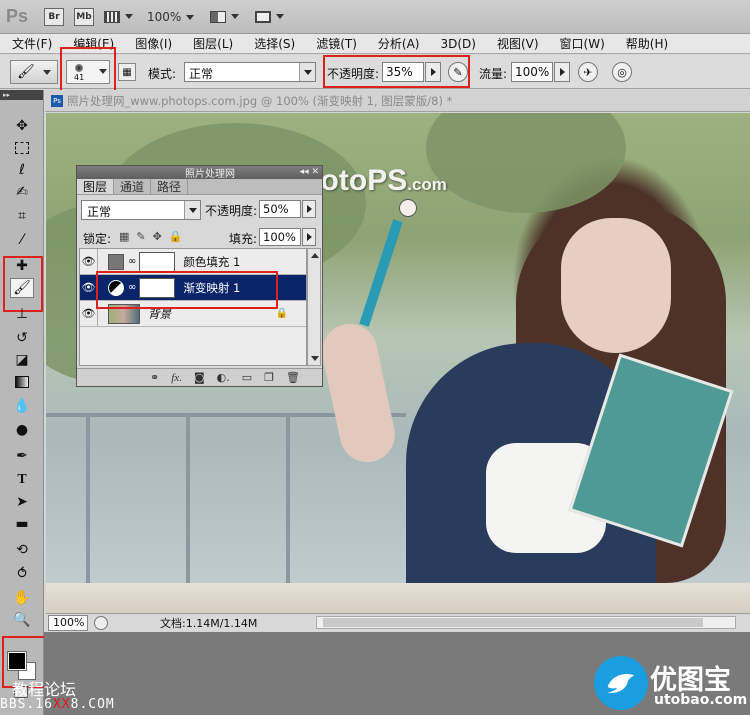 The image size is (750, 715). Describe the element at coordinates (57, 100) in the screenshot. I see `document-ps-icon: Ps` at that location.